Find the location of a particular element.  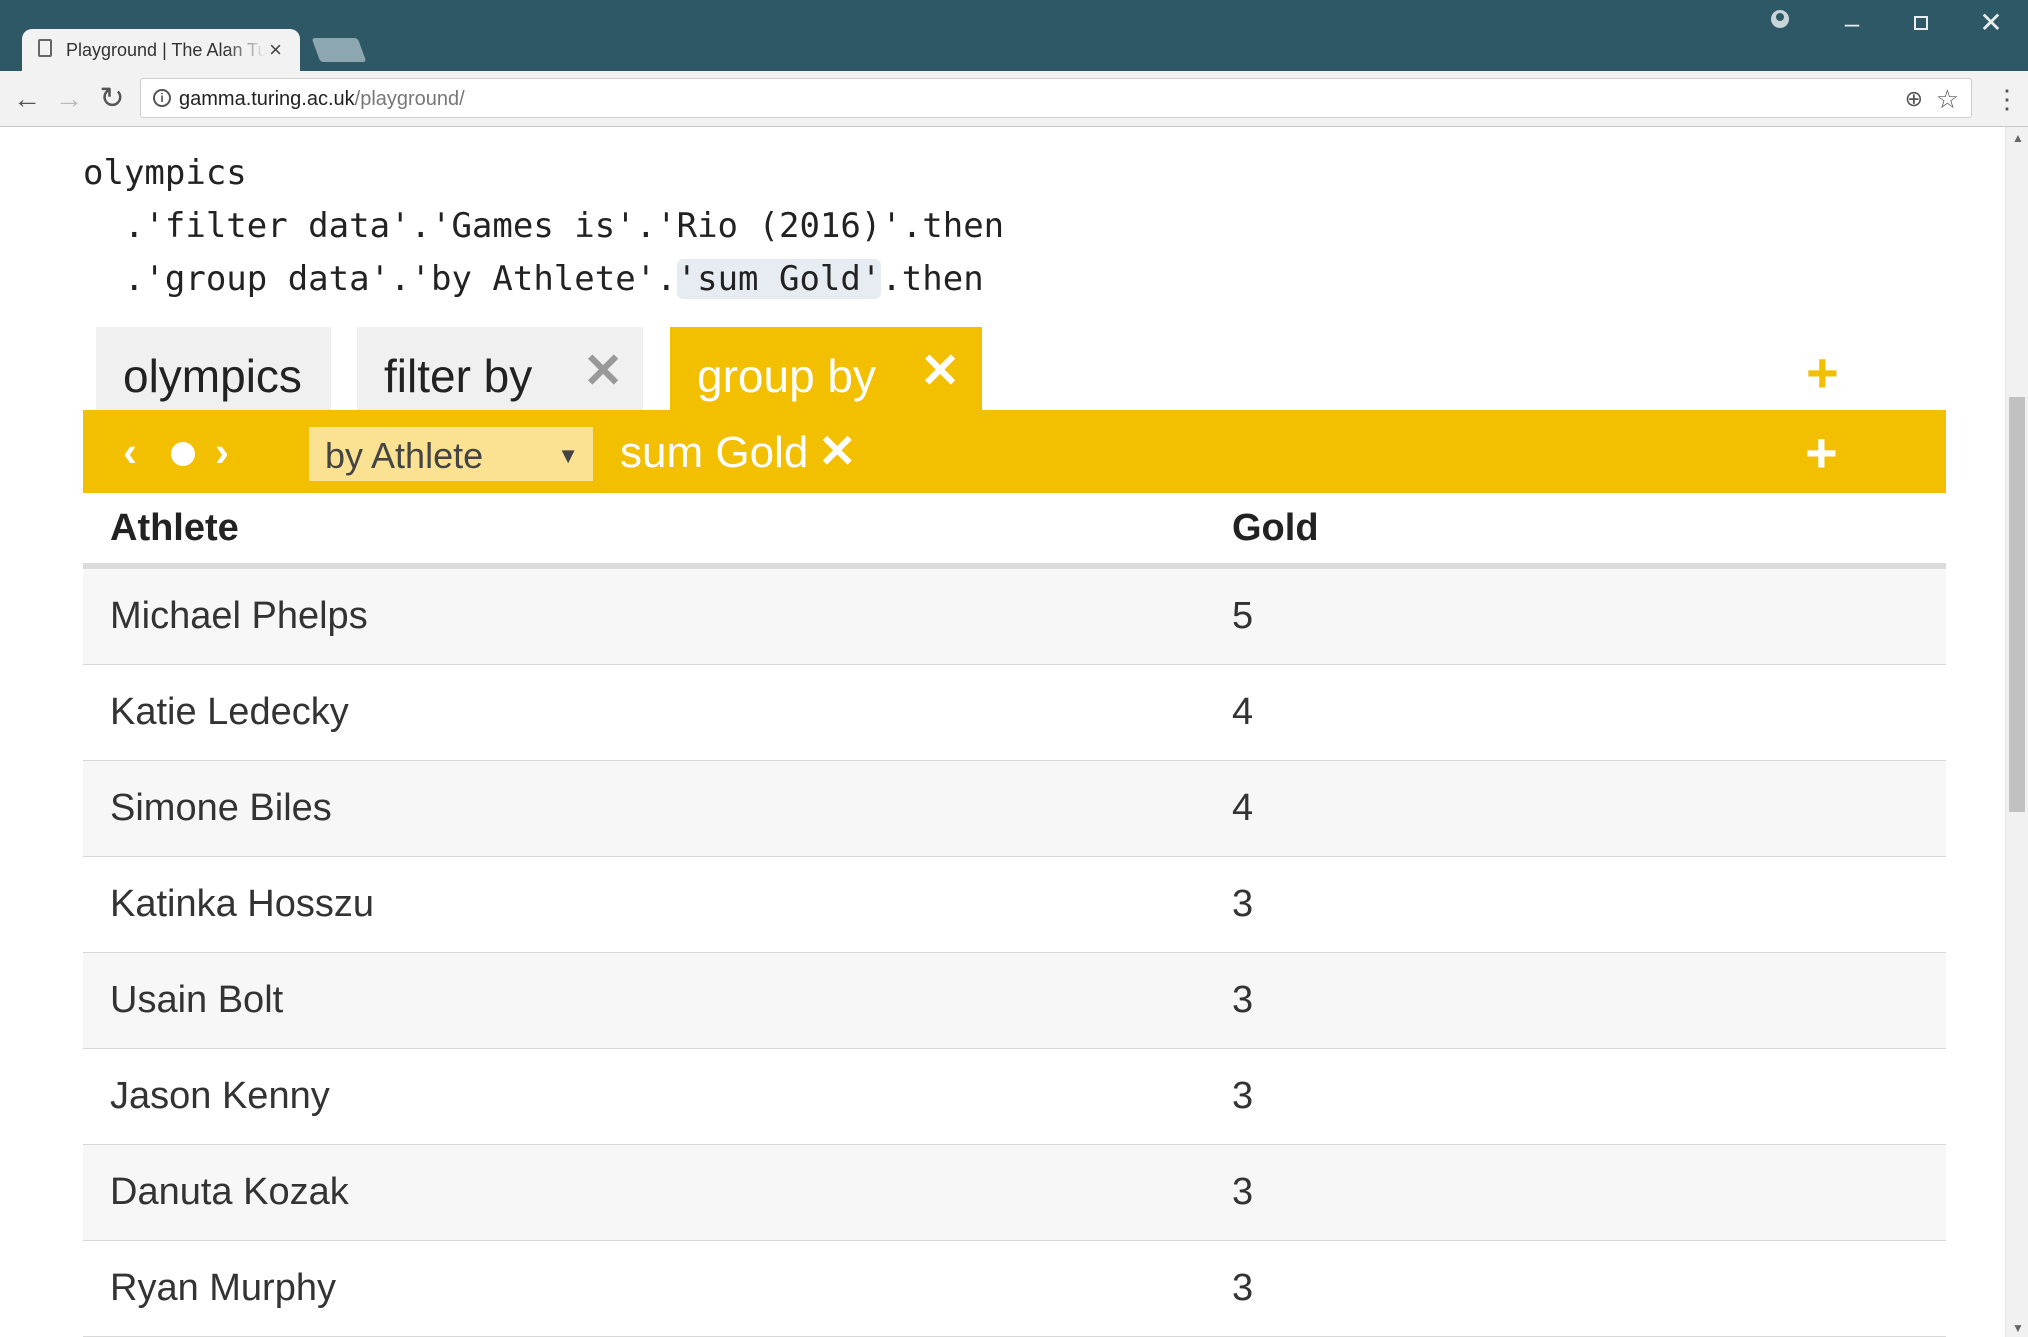

maximize-button is located at coordinates (1921, 23).